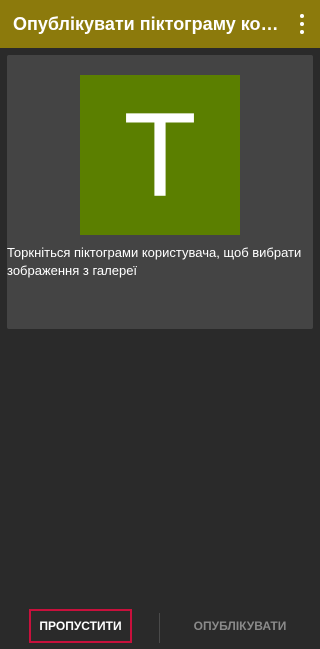 The height and width of the screenshot is (649, 320). What do you see at coordinates (240, 626) in the screenshot?
I see `publish-button: ОПУБЛІКУВАТИ` at bounding box center [240, 626].